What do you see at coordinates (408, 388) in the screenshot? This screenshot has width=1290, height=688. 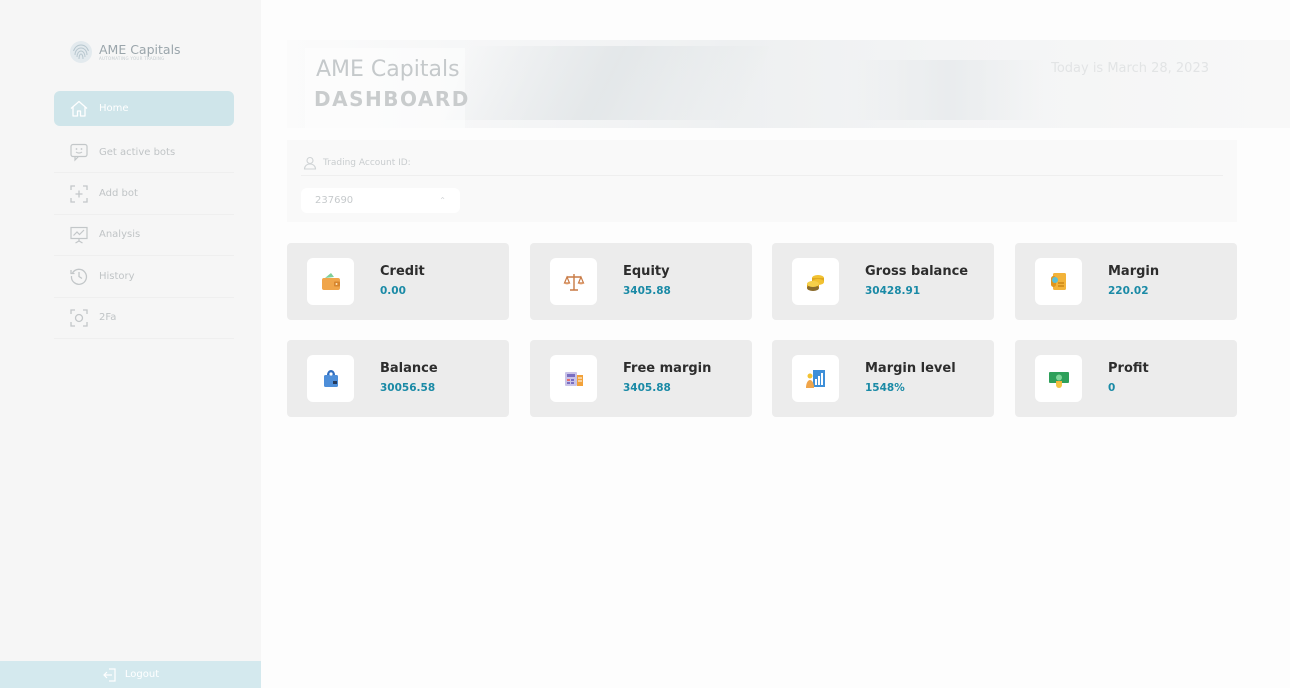 I see `stat-value: 30056.58` at bounding box center [408, 388].